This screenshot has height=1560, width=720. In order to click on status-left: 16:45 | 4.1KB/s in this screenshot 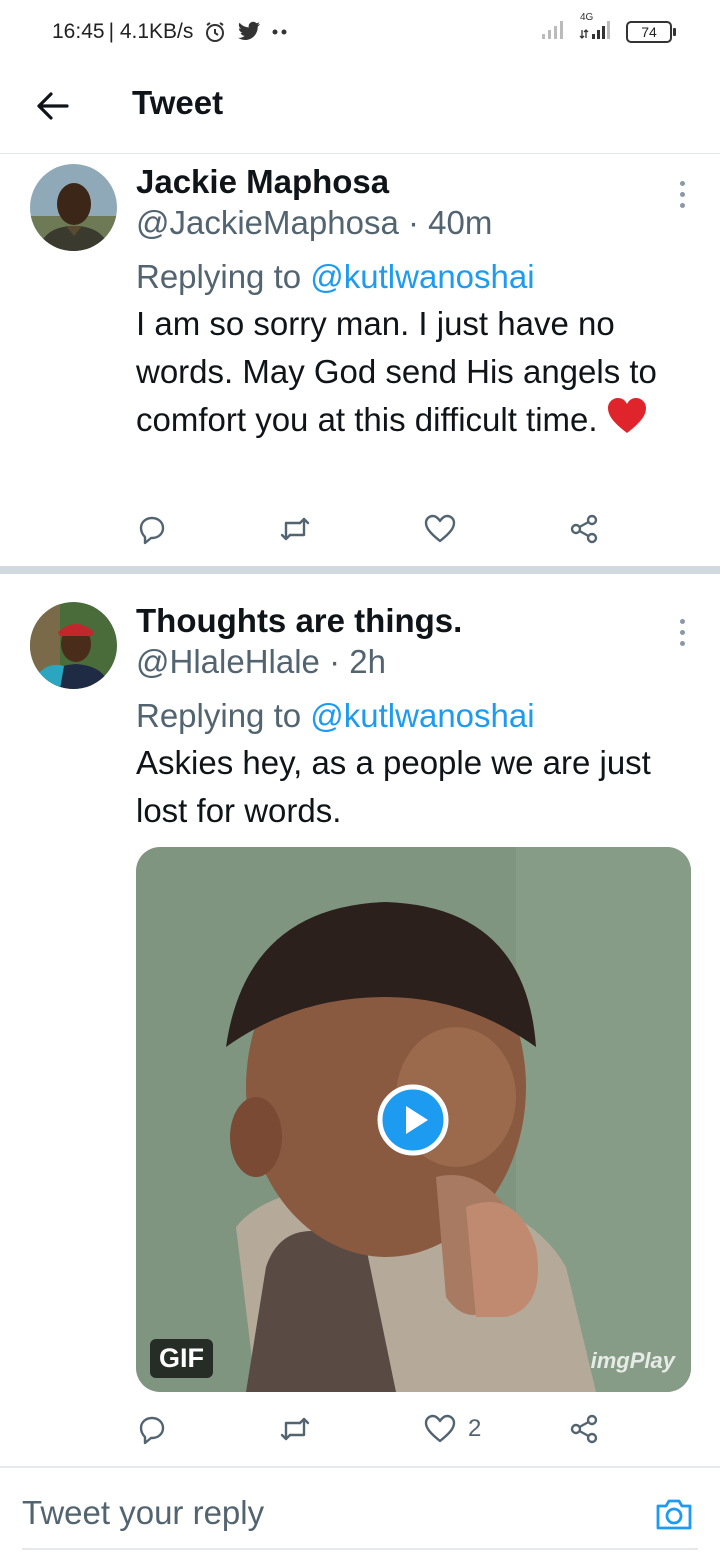, I will do `click(170, 32)`.